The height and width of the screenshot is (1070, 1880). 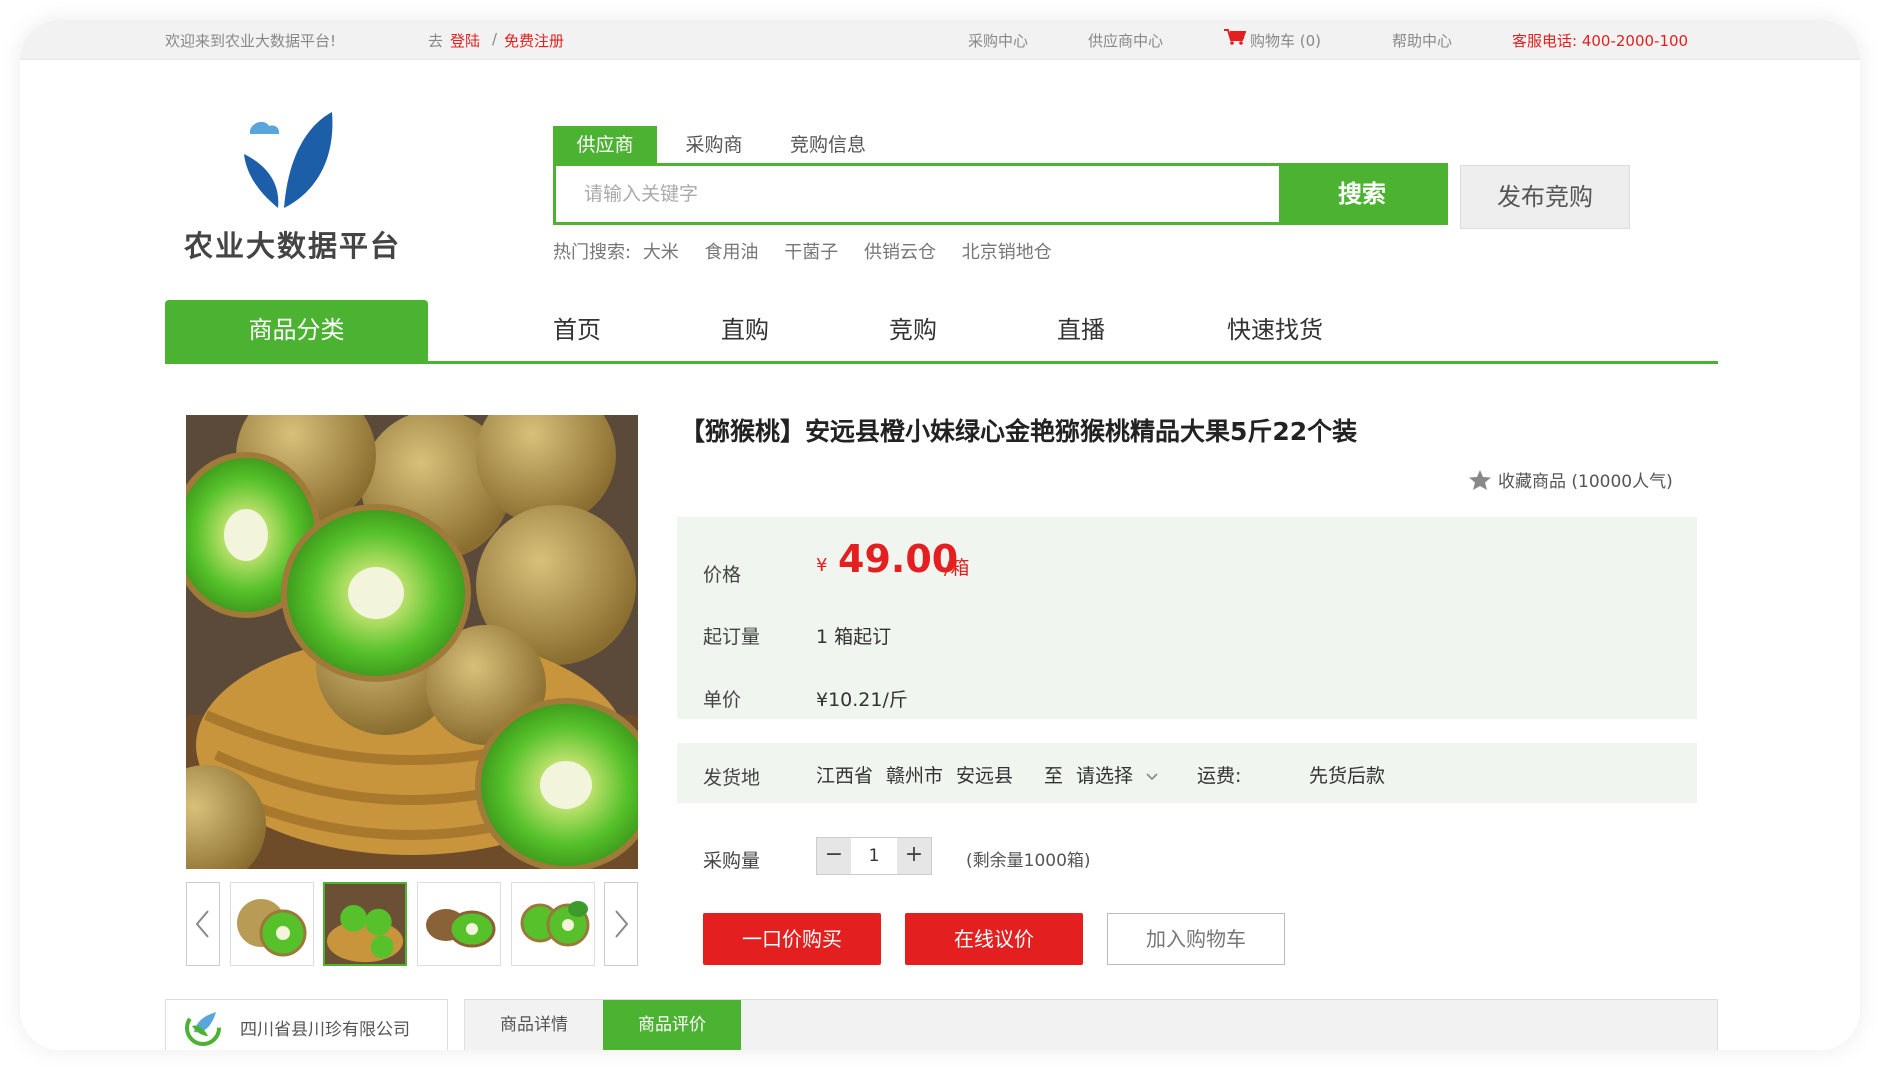 What do you see at coordinates (592, 252) in the screenshot?
I see `hot-search-label: 热门搜索:` at bounding box center [592, 252].